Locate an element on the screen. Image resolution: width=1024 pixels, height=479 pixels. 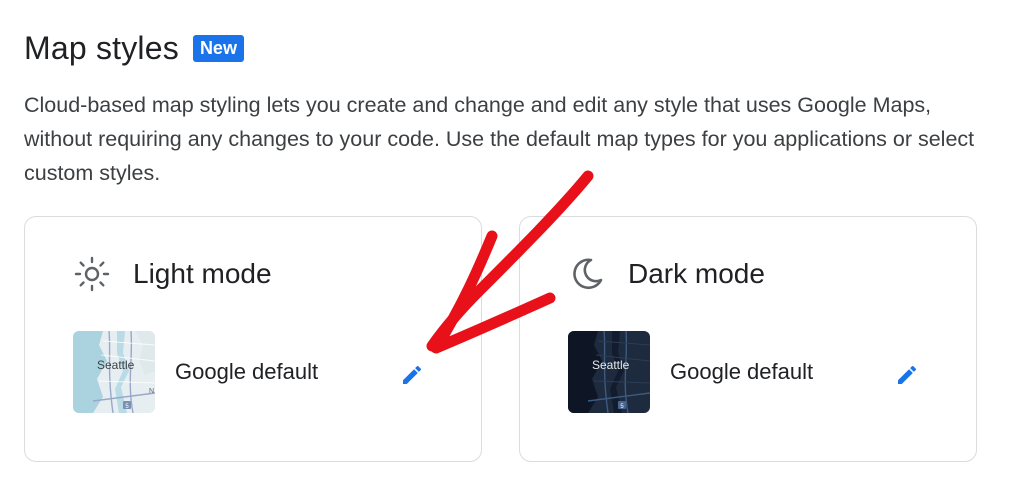
light-edit-button is located at coordinates (412, 375).